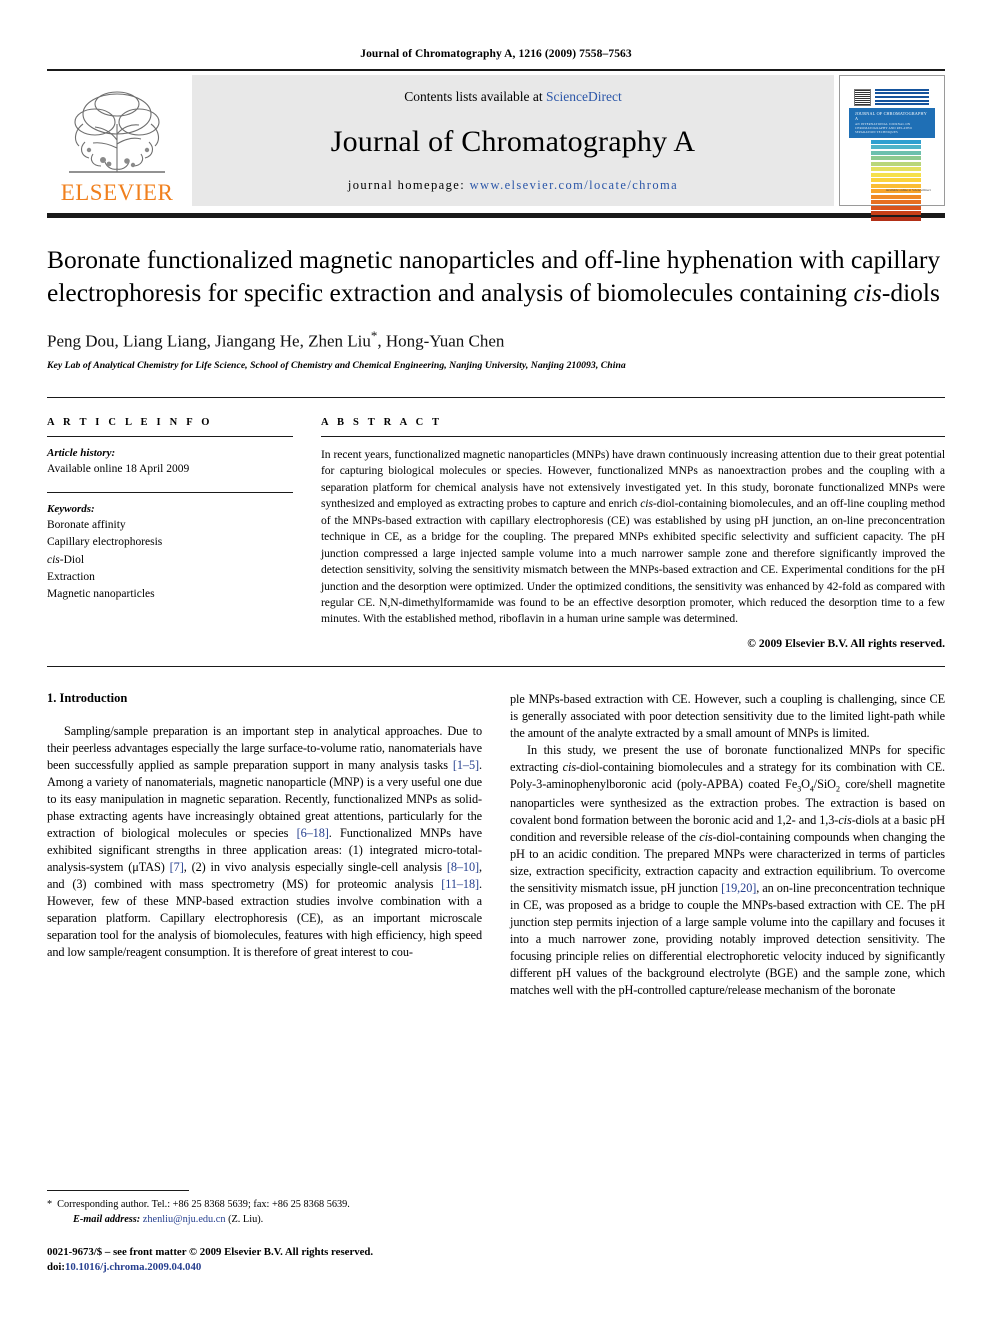  What do you see at coordinates (496, 397) in the screenshot?
I see `title-bottom-rule` at bounding box center [496, 397].